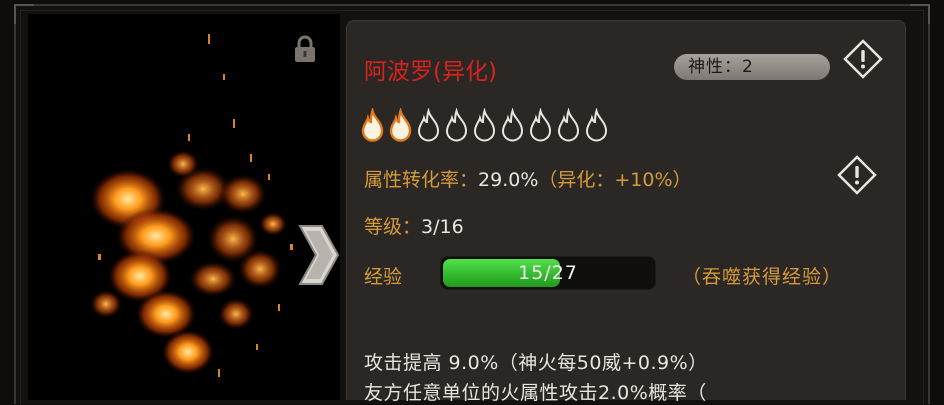  Describe the element at coordinates (319, 255) in the screenshot. I see `chevron-right-icon` at that location.